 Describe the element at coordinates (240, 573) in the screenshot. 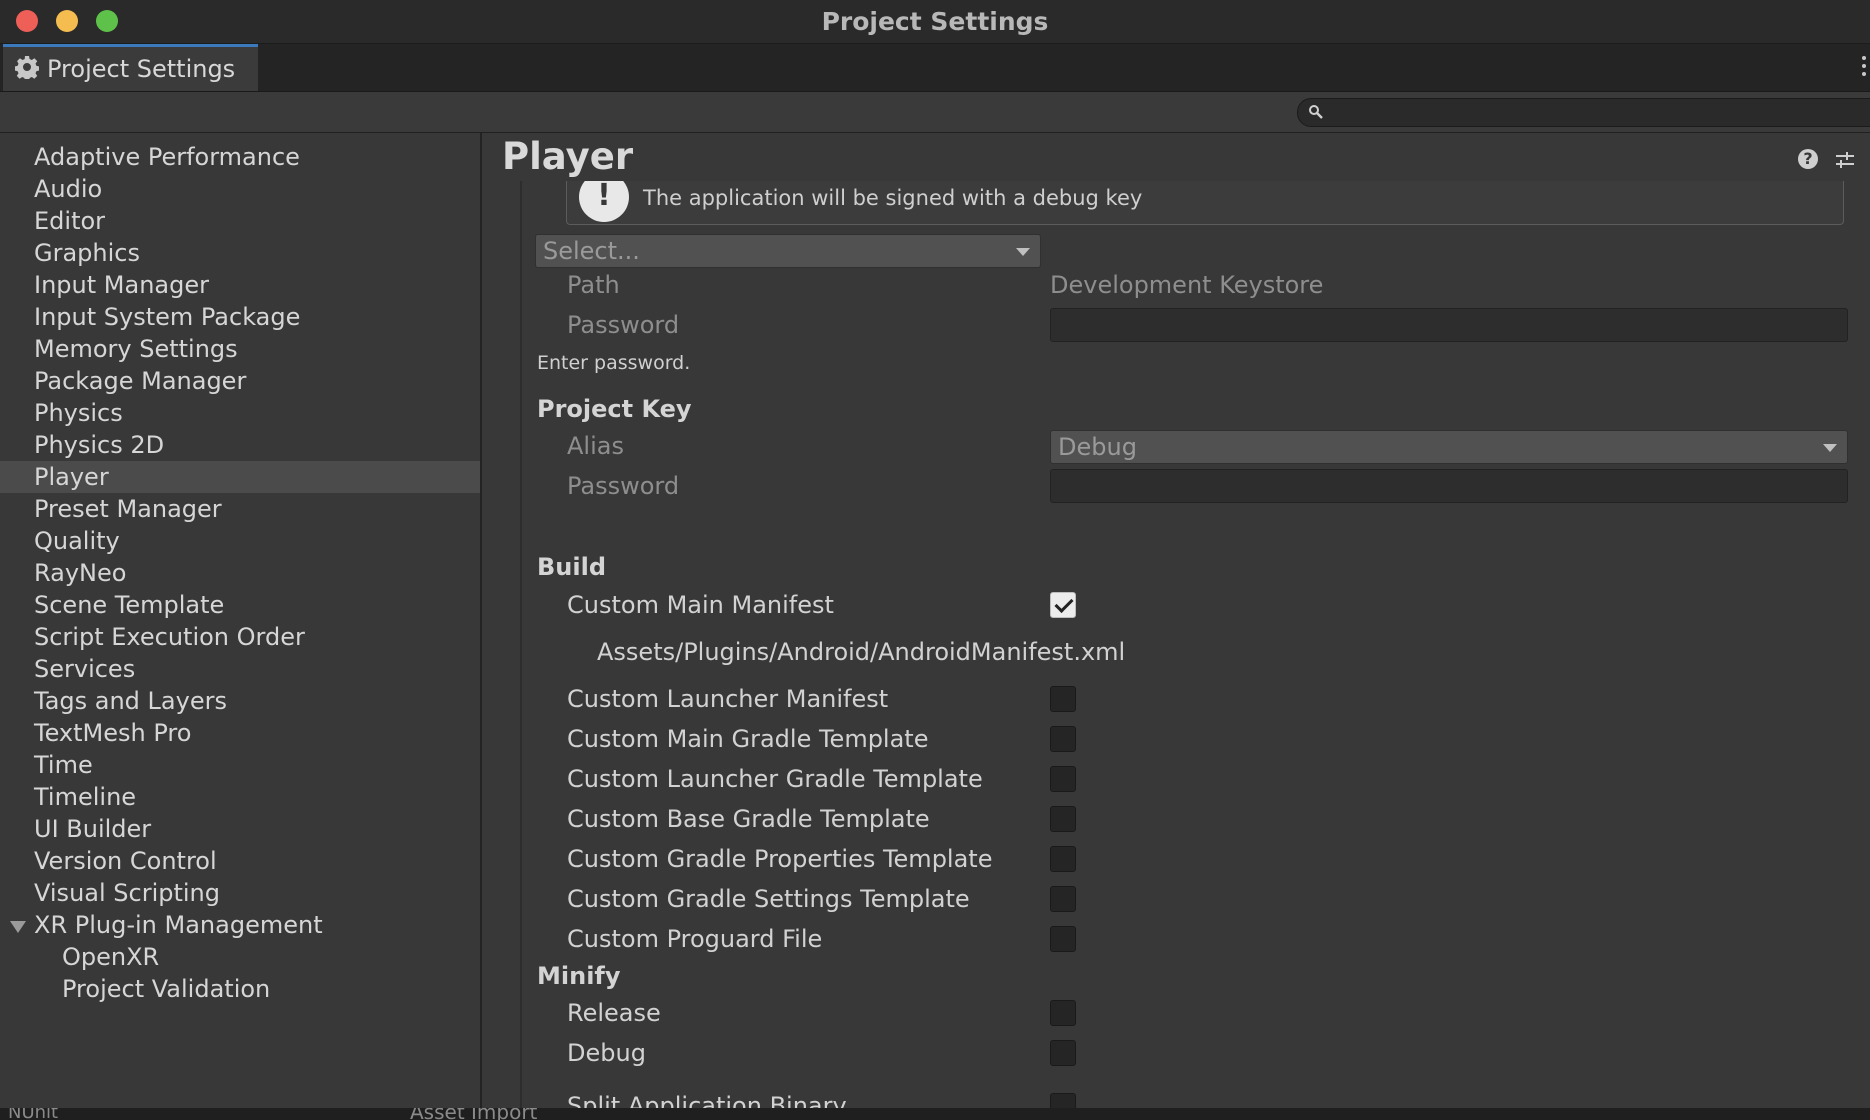

I see `sidebar-item-rayneo: RayNeo` at that location.